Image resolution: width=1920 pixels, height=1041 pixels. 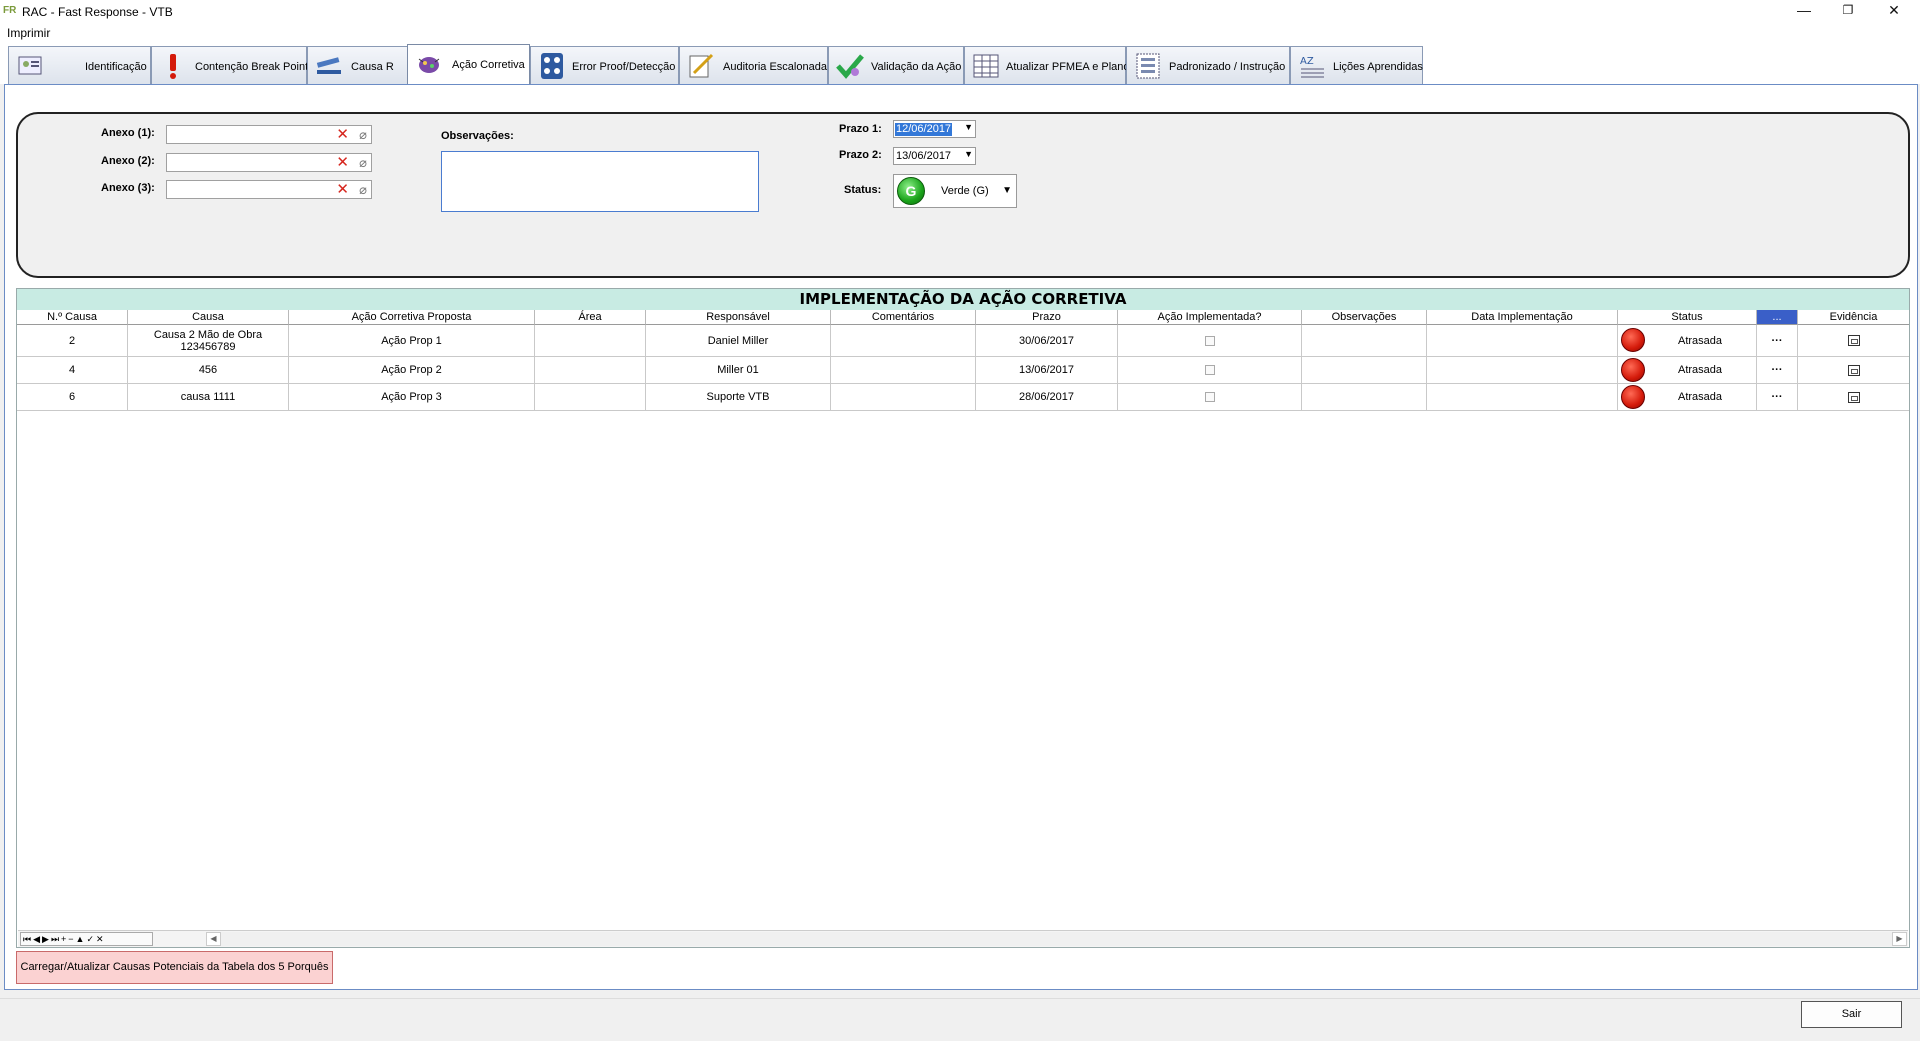 What do you see at coordinates (72, 370) in the screenshot?
I see `cell-n-causa: 4` at bounding box center [72, 370].